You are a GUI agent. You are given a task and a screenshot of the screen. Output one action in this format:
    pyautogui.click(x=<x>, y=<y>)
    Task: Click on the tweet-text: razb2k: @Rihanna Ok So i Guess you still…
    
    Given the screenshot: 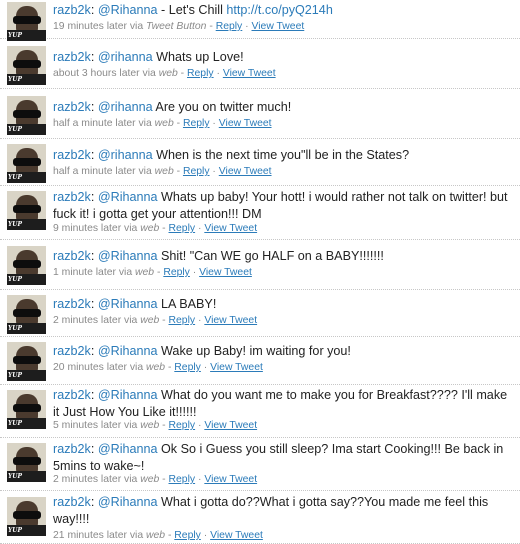 What is the action you would take?
    pyautogui.click(x=284, y=458)
    